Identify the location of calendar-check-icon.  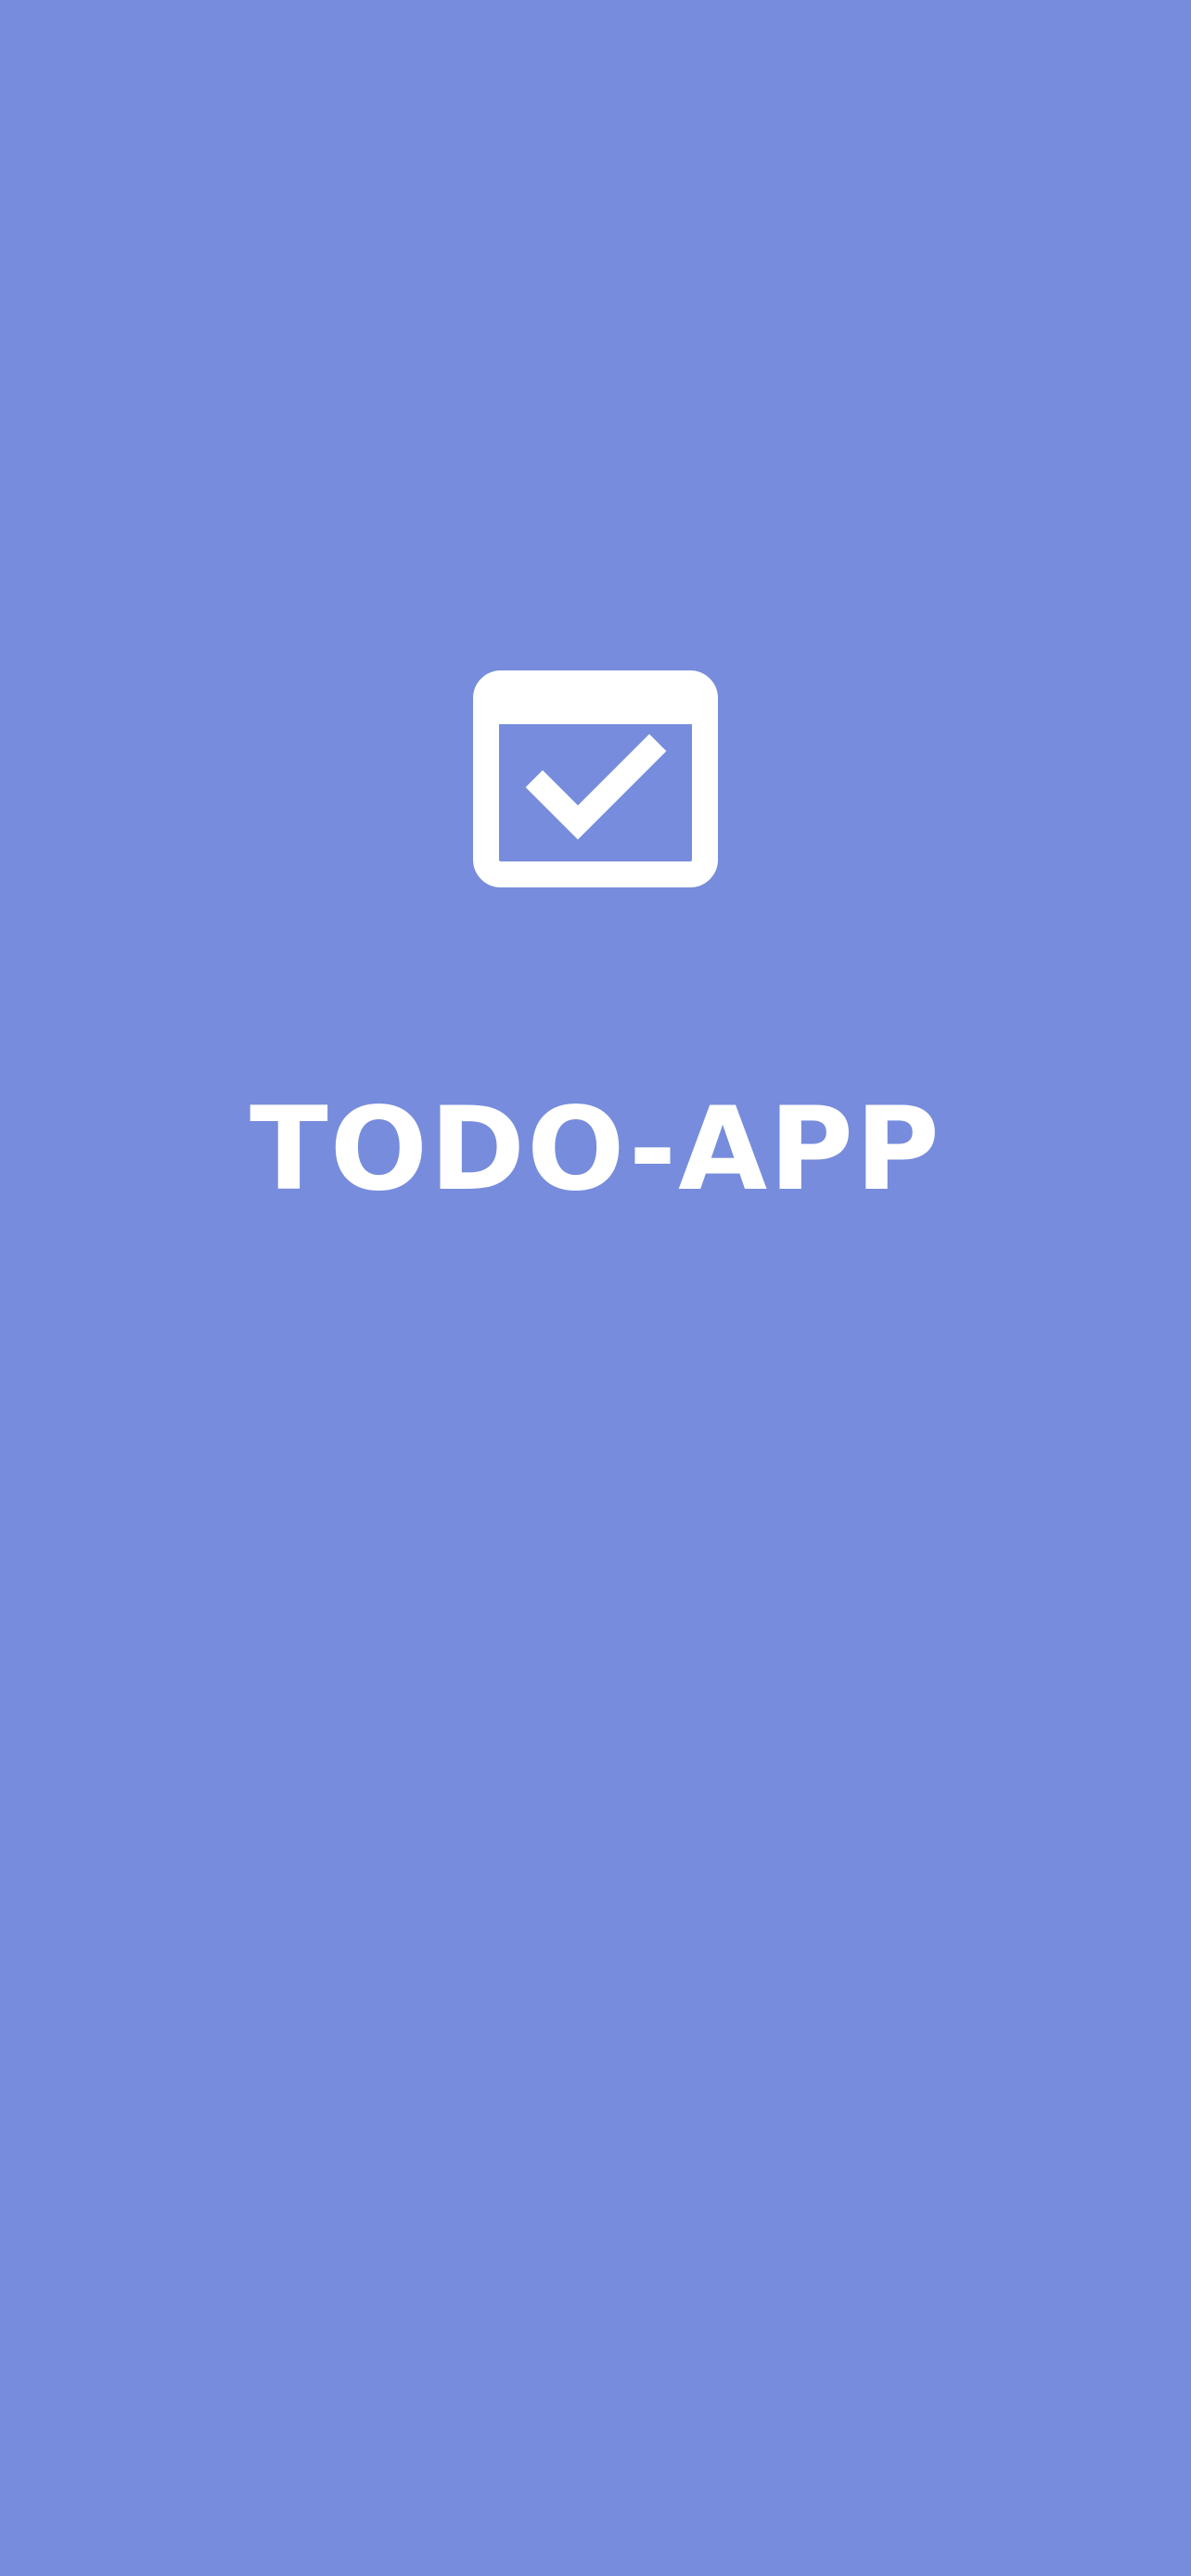
(595, 779).